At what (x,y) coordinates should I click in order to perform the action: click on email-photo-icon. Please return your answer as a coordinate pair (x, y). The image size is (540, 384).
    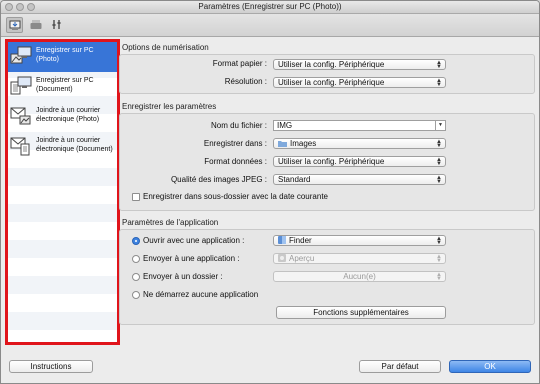
    Looking at the image, I should click on (20, 116).